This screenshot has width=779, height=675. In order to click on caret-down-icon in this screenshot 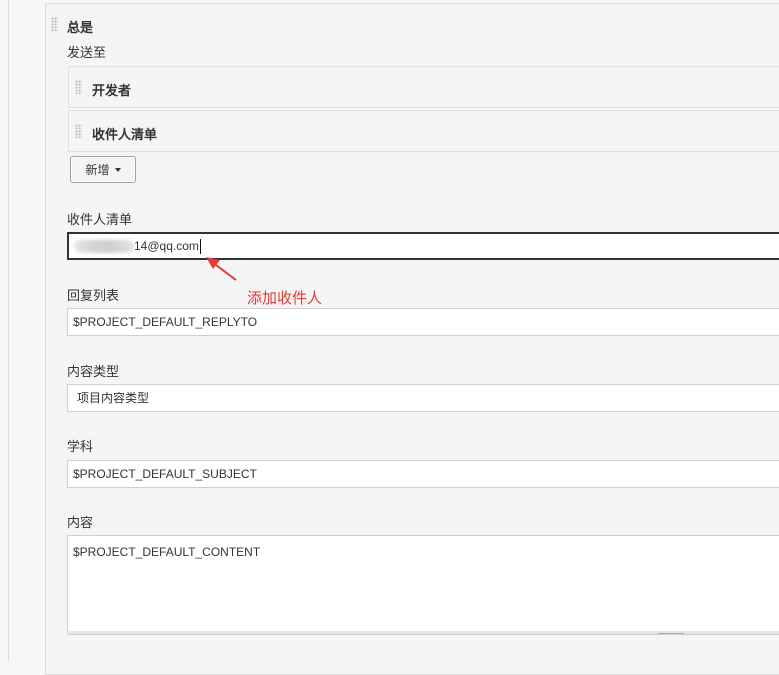, I will do `click(117, 169)`.